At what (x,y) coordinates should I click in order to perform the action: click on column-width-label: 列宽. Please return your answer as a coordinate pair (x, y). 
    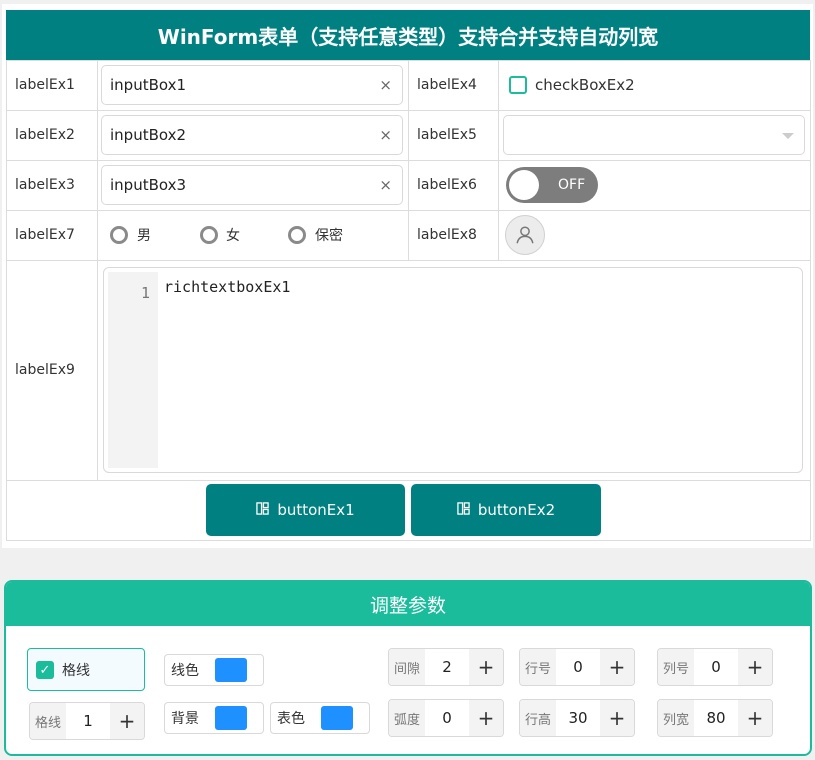
    Looking at the image, I should click on (676, 718).